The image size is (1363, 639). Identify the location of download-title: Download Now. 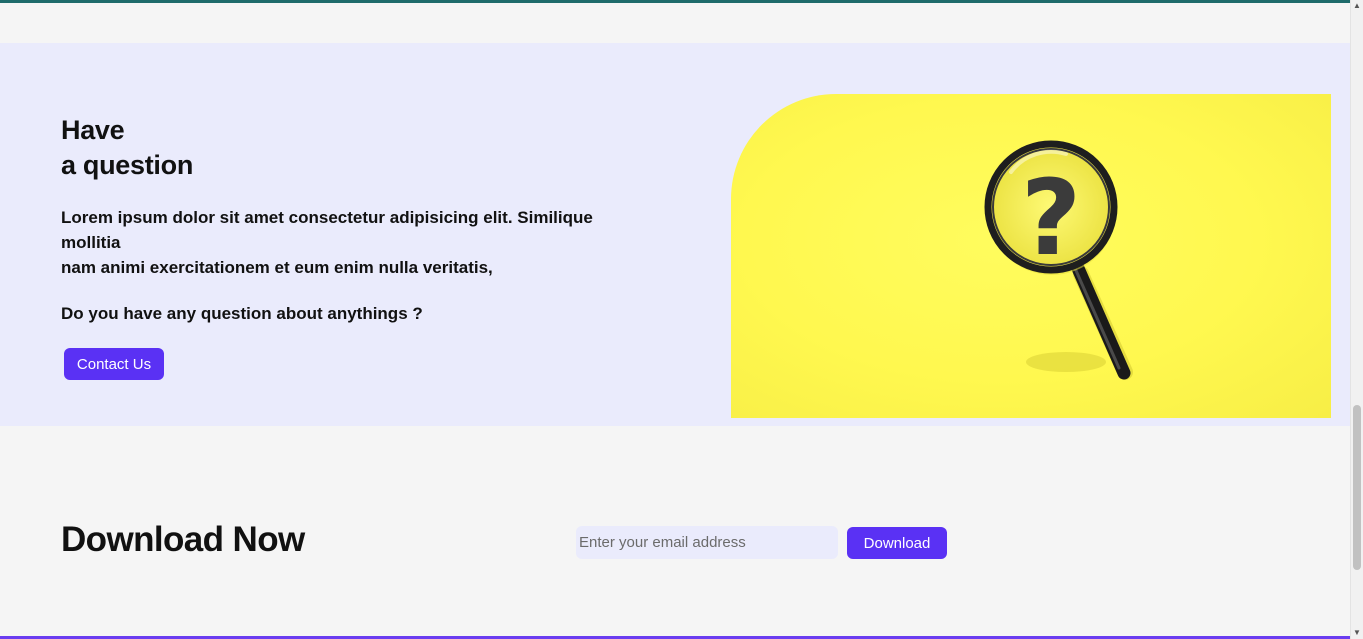
(183, 539).